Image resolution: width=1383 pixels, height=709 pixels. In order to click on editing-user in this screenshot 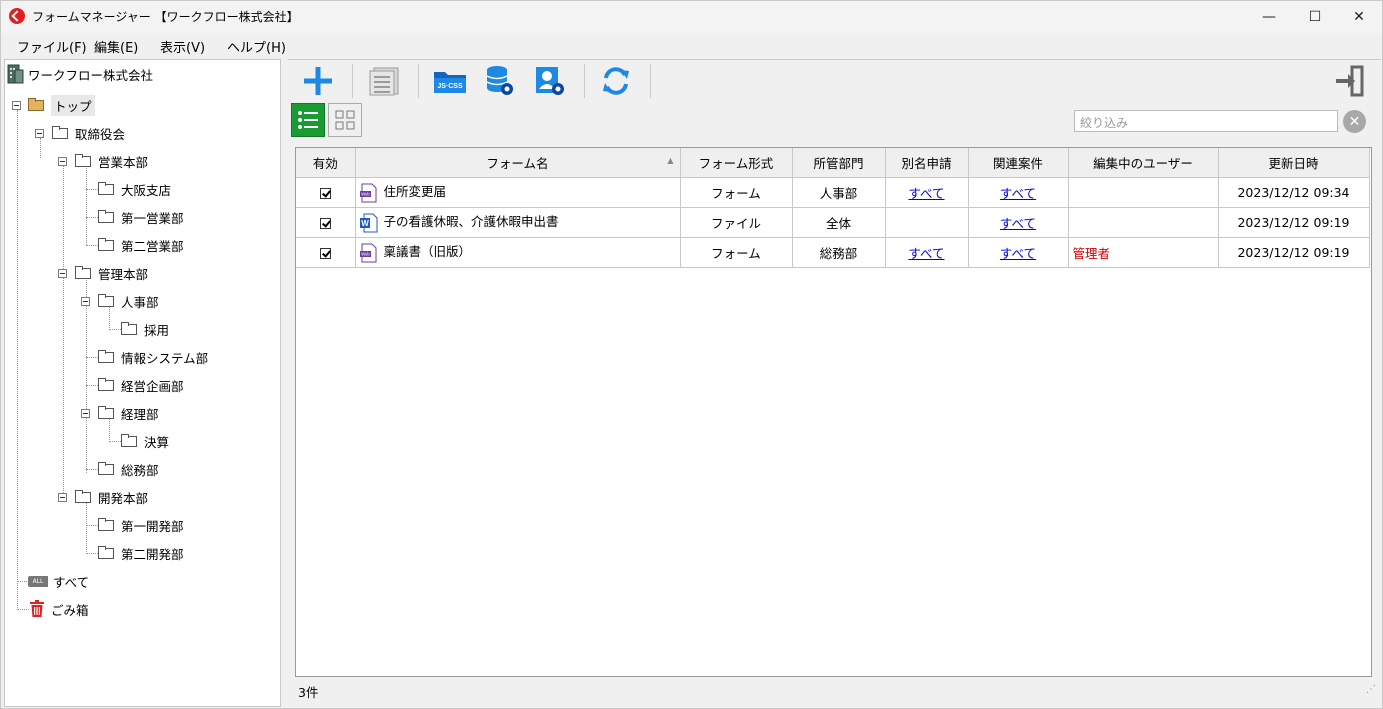, I will do `click(1143, 222)`.